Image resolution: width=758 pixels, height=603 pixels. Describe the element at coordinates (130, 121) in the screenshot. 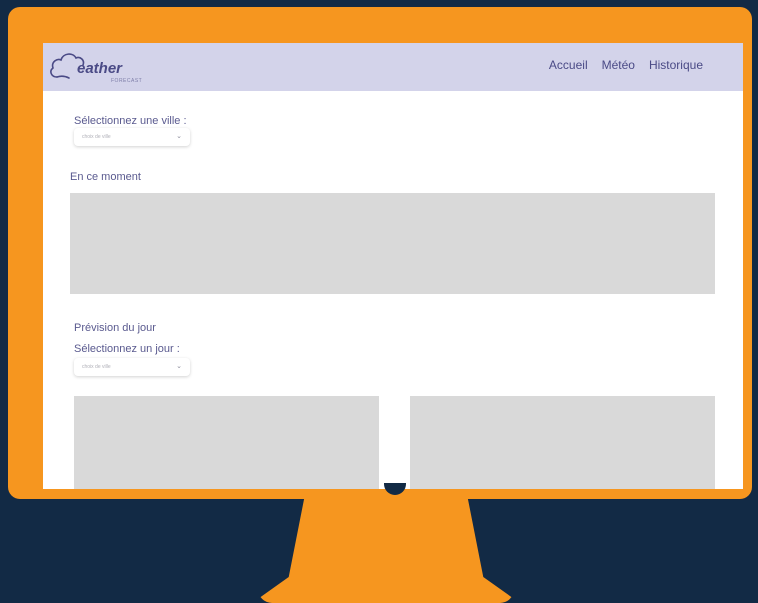

I see `city-select-label: Sélectionnez une ville :` at that location.